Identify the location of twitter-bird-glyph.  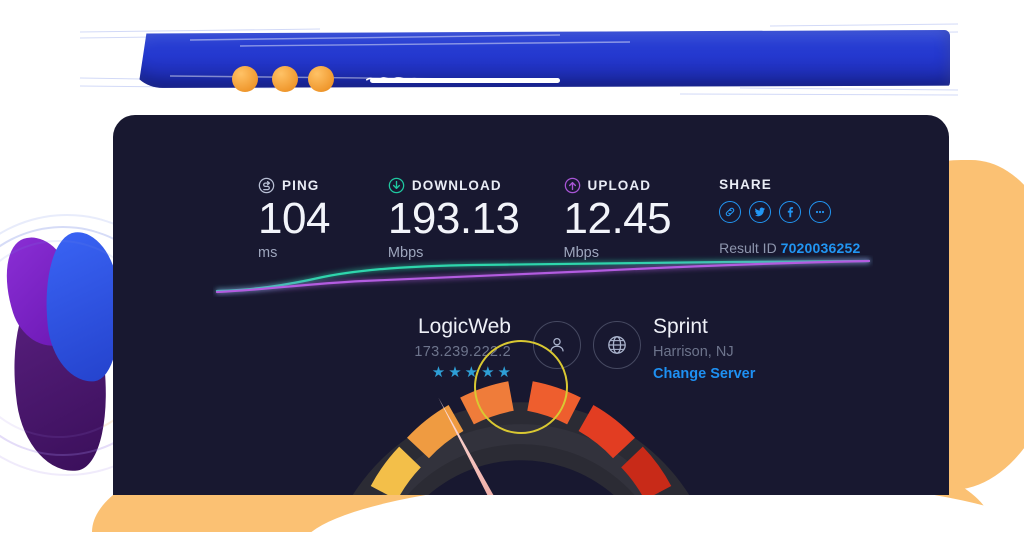
(759, 212).